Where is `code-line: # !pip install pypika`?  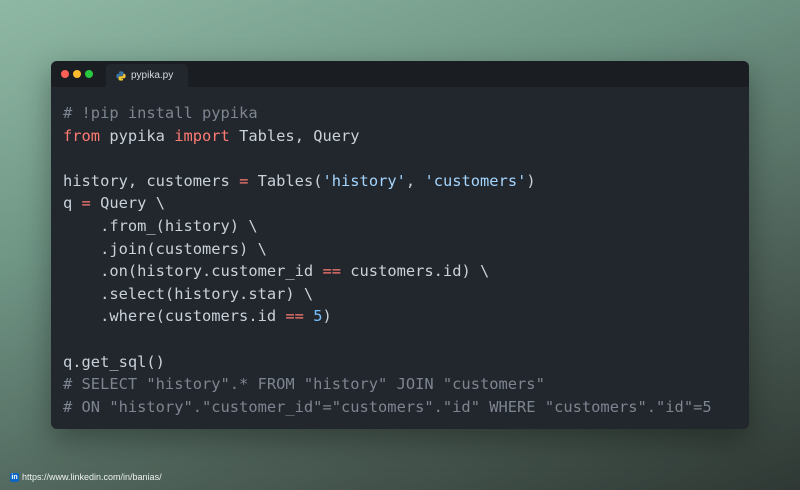
code-line: # !pip install pypika is located at coordinates (387, 113).